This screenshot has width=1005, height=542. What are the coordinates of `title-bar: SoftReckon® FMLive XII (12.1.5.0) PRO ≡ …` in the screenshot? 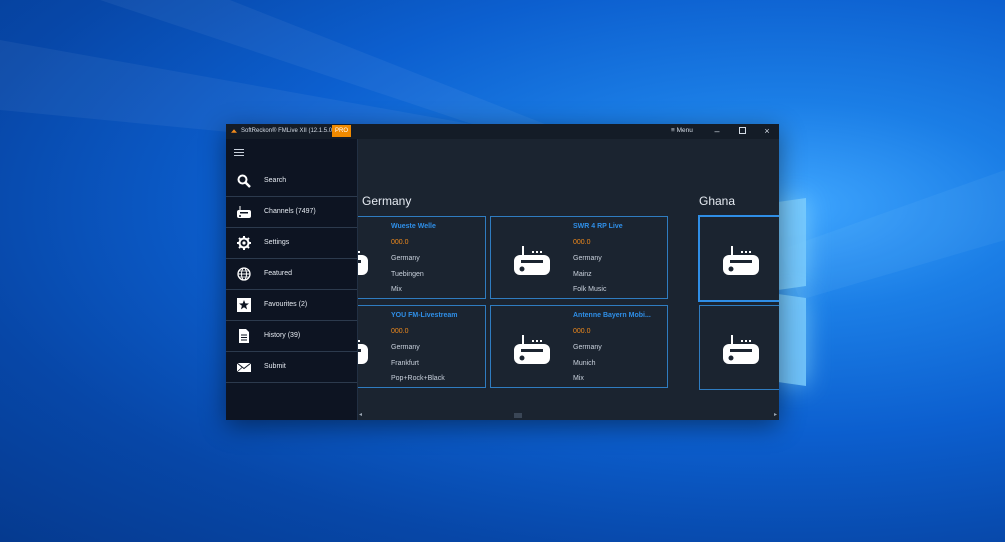 It's located at (502, 131).